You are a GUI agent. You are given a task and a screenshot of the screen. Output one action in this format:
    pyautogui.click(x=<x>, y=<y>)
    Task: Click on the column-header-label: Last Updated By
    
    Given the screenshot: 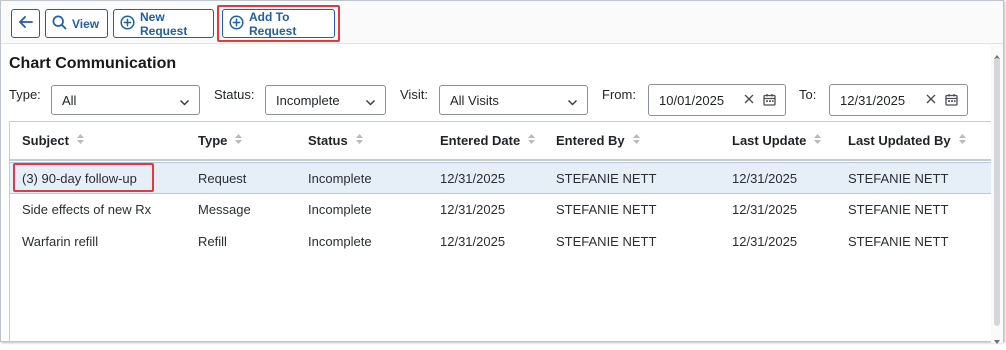 What is the action you would take?
    pyautogui.click(x=899, y=140)
    